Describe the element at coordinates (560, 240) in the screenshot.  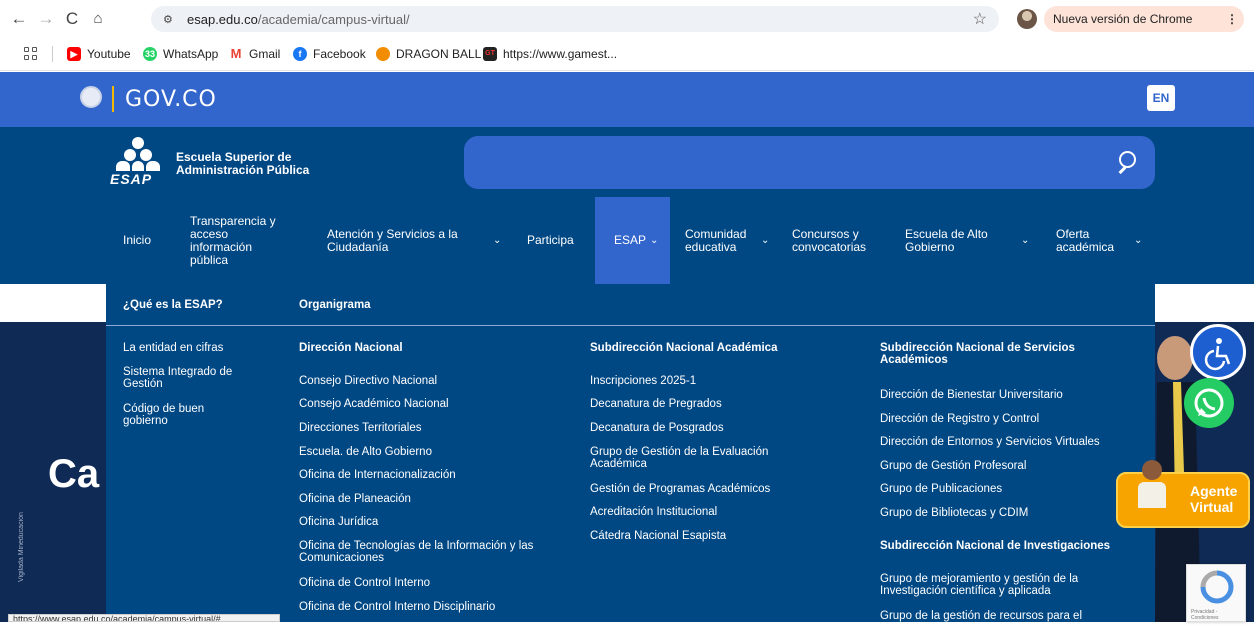
I see `nav-item-participa: Participa` at that location.